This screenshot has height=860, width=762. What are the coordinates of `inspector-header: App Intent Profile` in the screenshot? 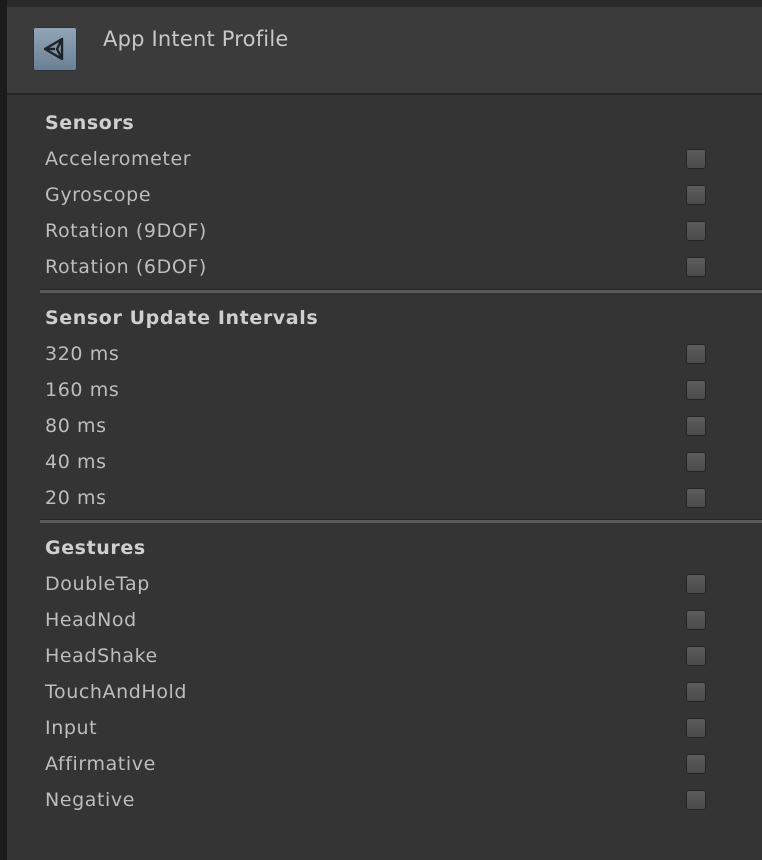 It's located at (384, 51).